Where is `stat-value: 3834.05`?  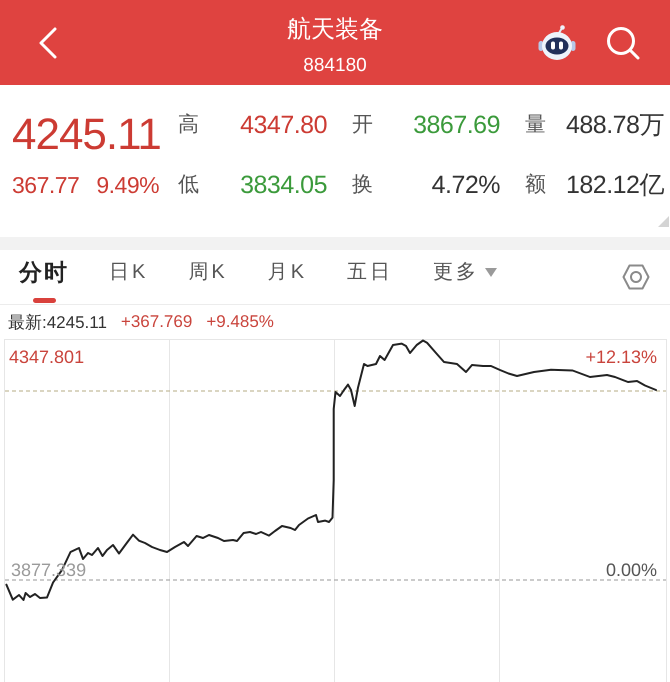
stat-value: 3834.05 is located at coordinates (283, 185).